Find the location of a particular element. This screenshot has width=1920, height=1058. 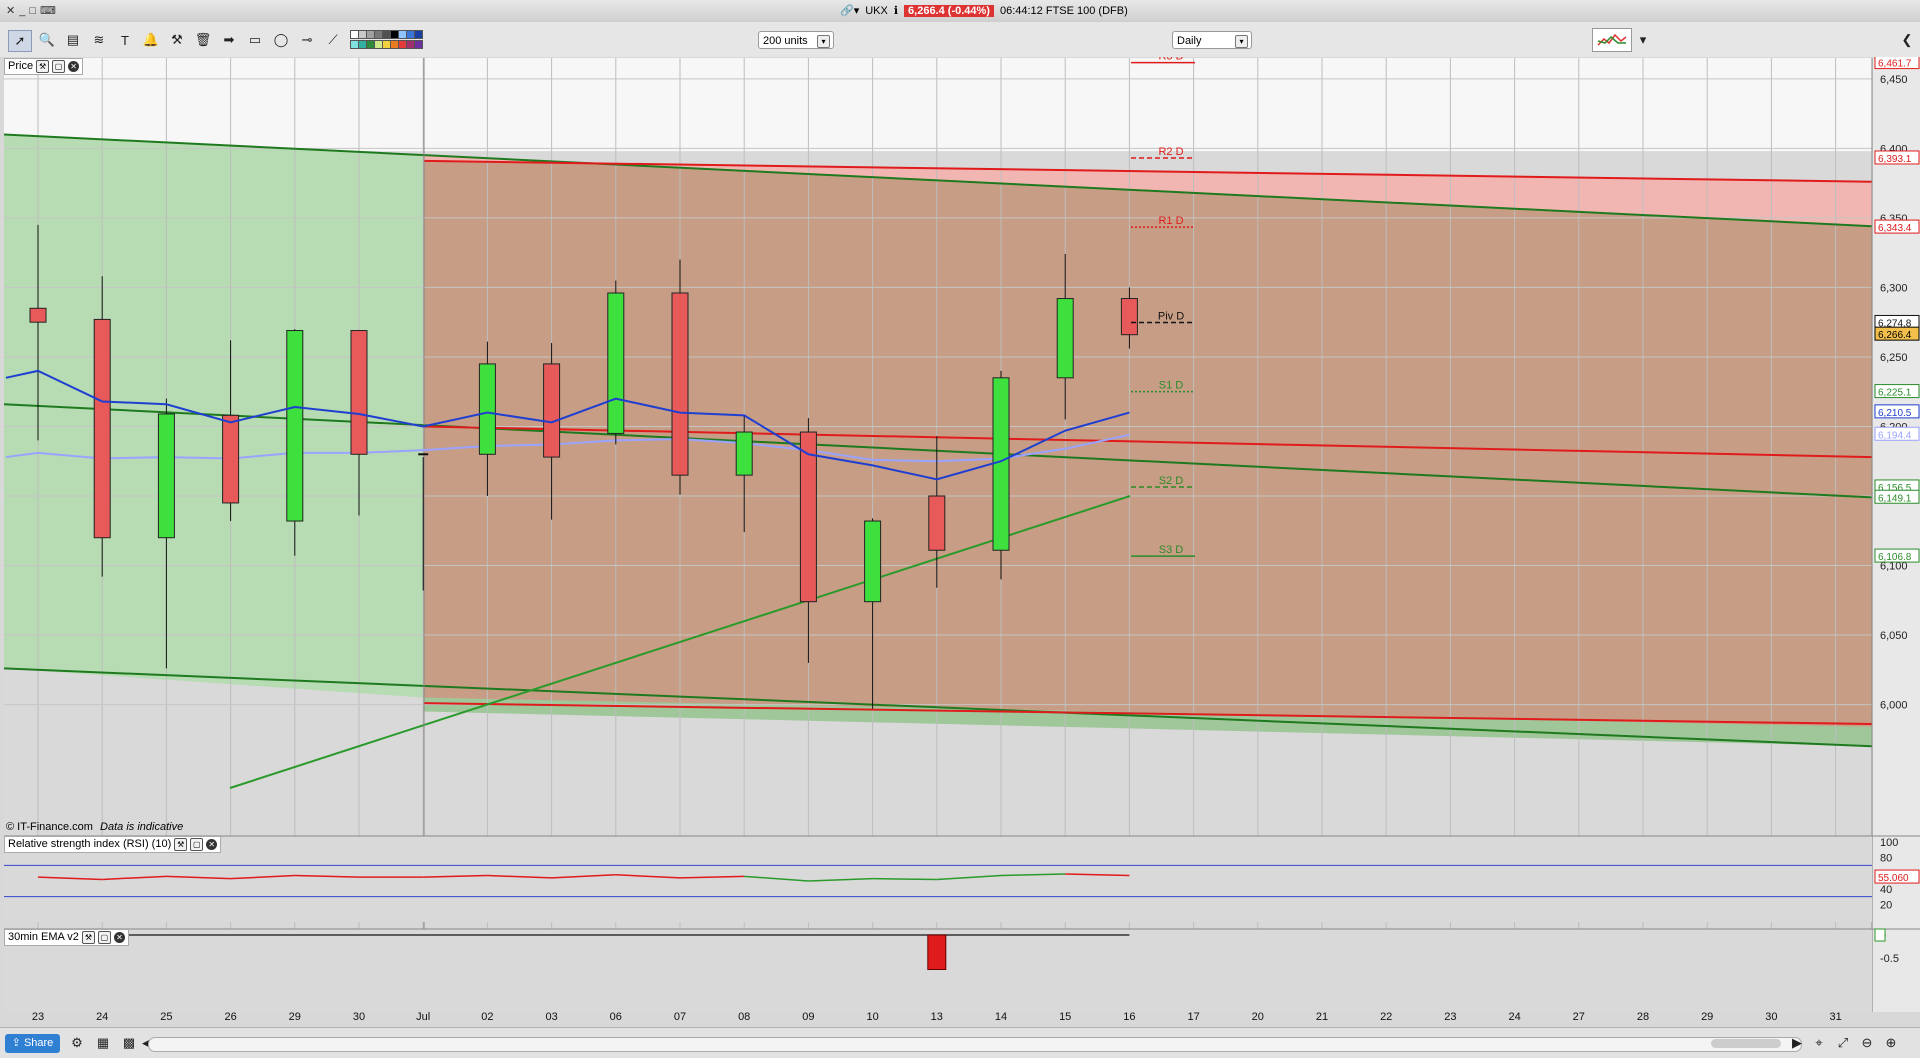

zoom-in-icon: ⊕ is located at coordinates (1891, 1043).